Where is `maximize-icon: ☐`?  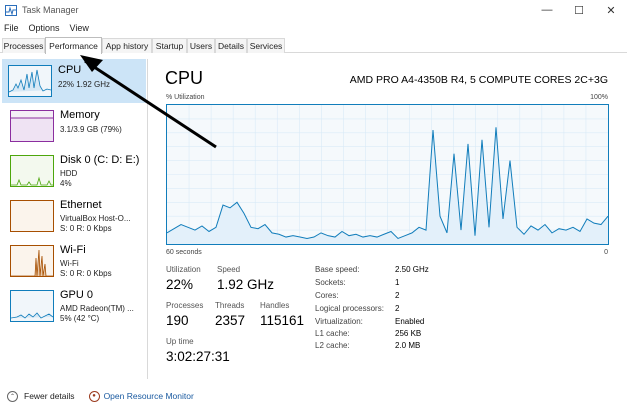 maximize-icon: ☐ is located at coordinates (579, 10).